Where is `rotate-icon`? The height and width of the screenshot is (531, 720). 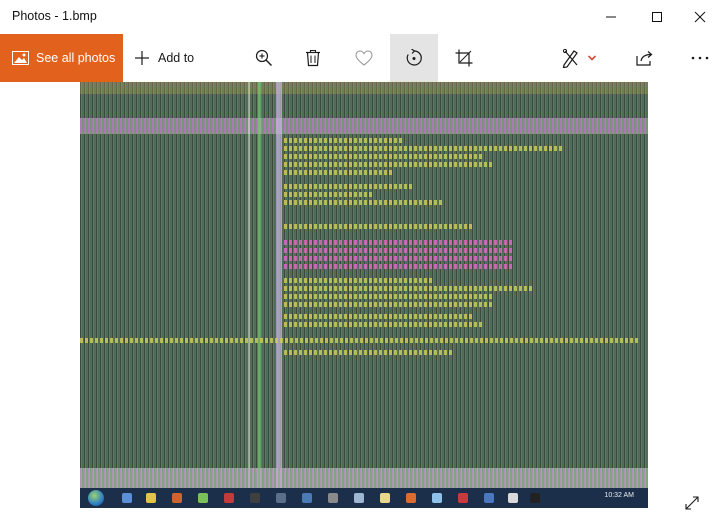 rotate-icon is located at coordinates (414, 57).